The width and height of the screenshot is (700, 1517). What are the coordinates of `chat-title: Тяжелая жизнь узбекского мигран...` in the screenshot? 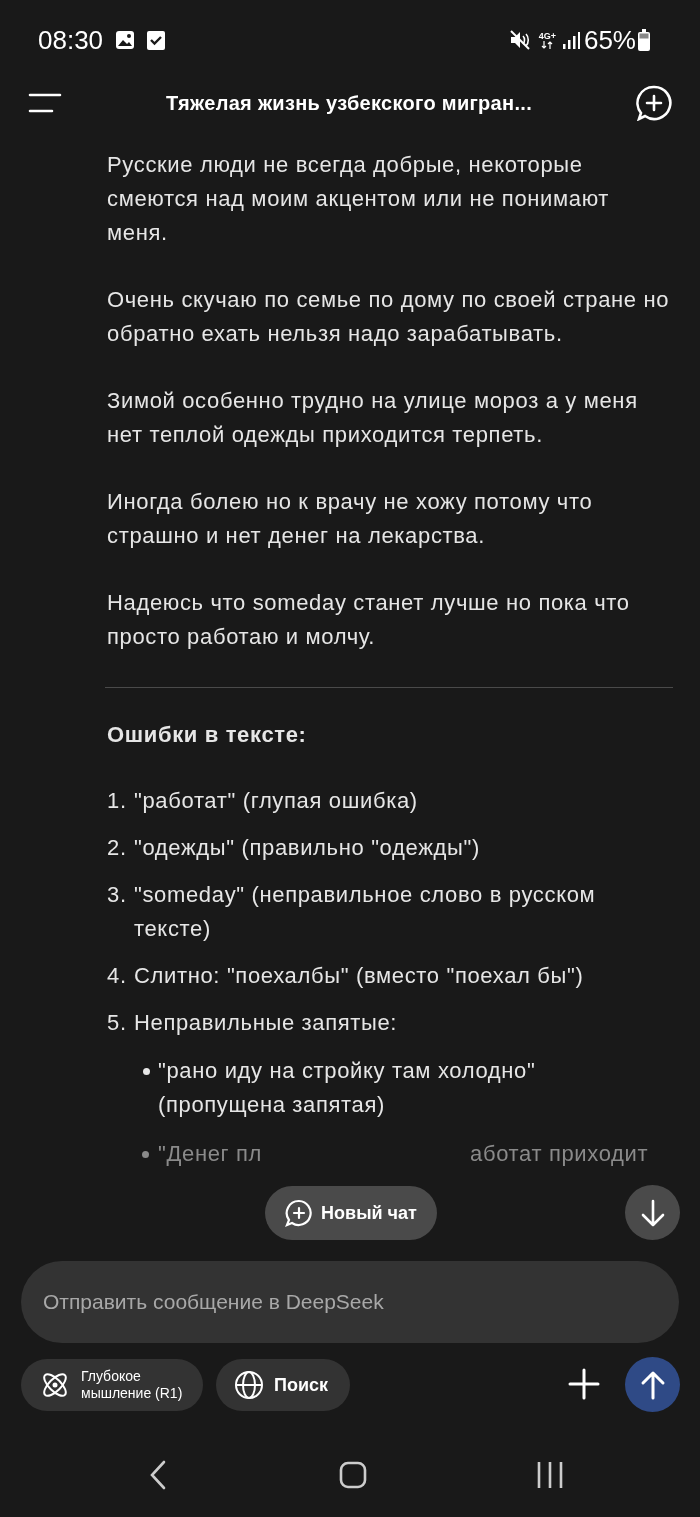 It's located at (349, 103).